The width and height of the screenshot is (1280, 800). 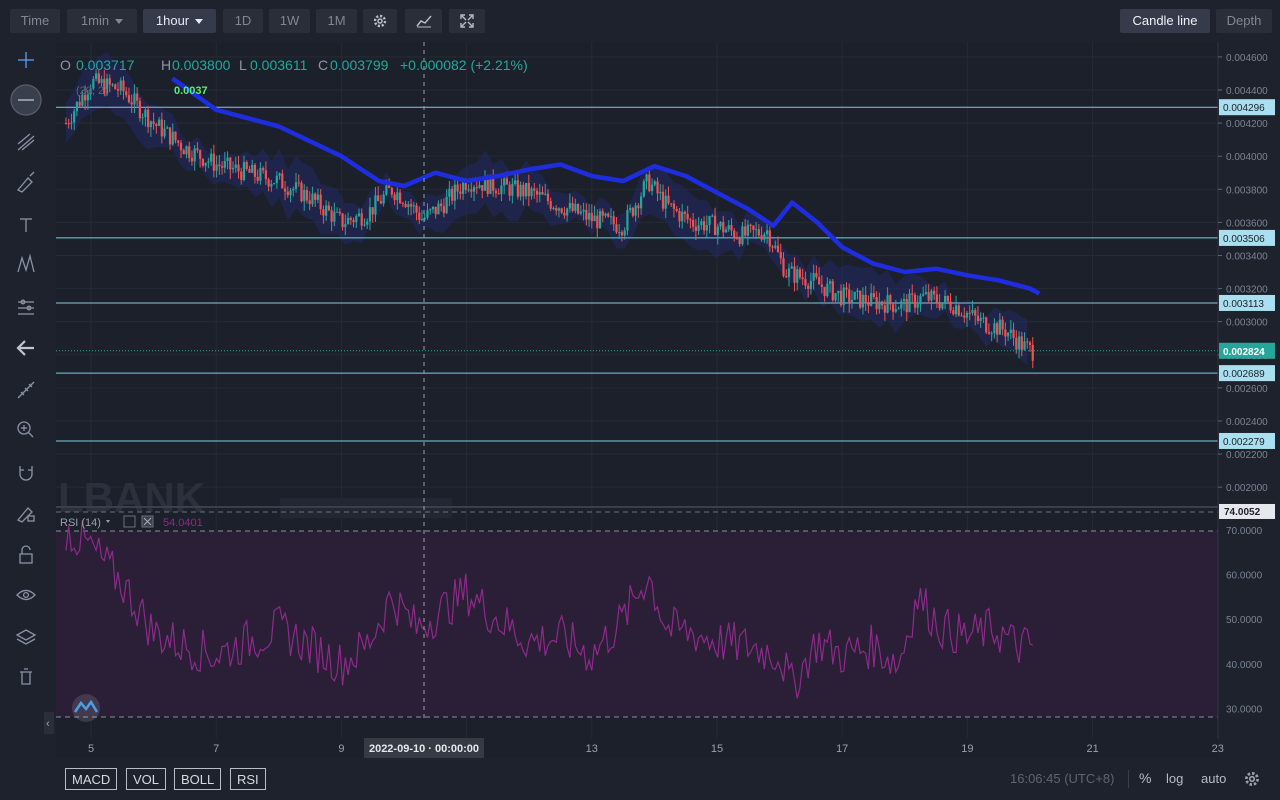 I want to click on price-tick-label: 0.004200, so click(x=1247, y=124).